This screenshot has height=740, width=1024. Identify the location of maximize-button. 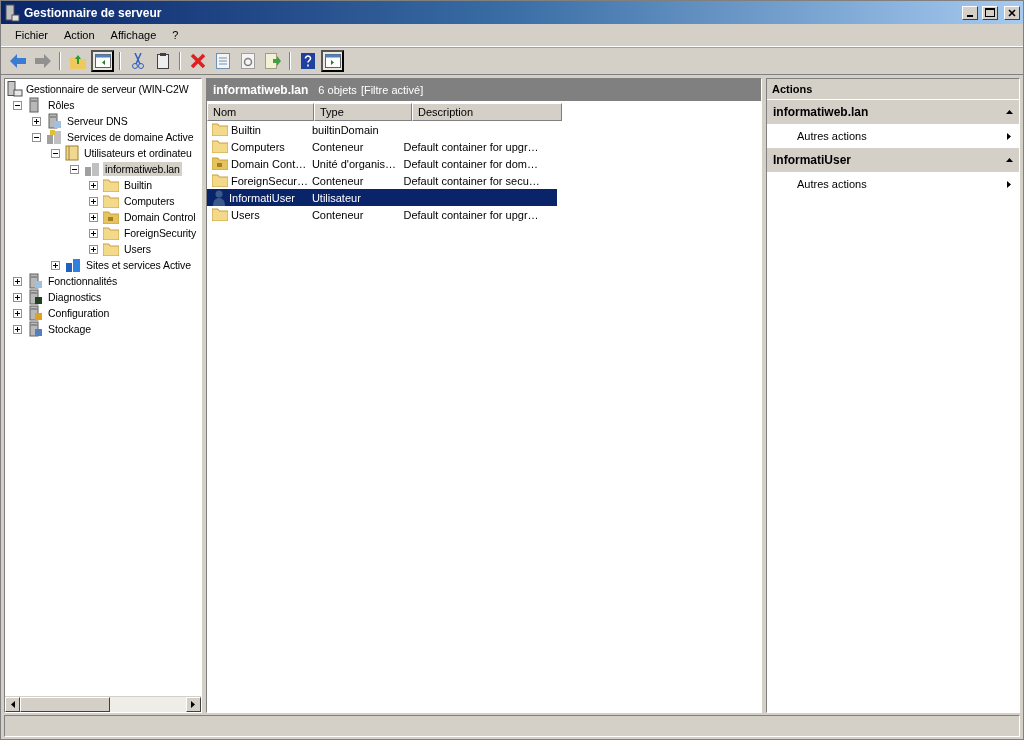
(990, 12).